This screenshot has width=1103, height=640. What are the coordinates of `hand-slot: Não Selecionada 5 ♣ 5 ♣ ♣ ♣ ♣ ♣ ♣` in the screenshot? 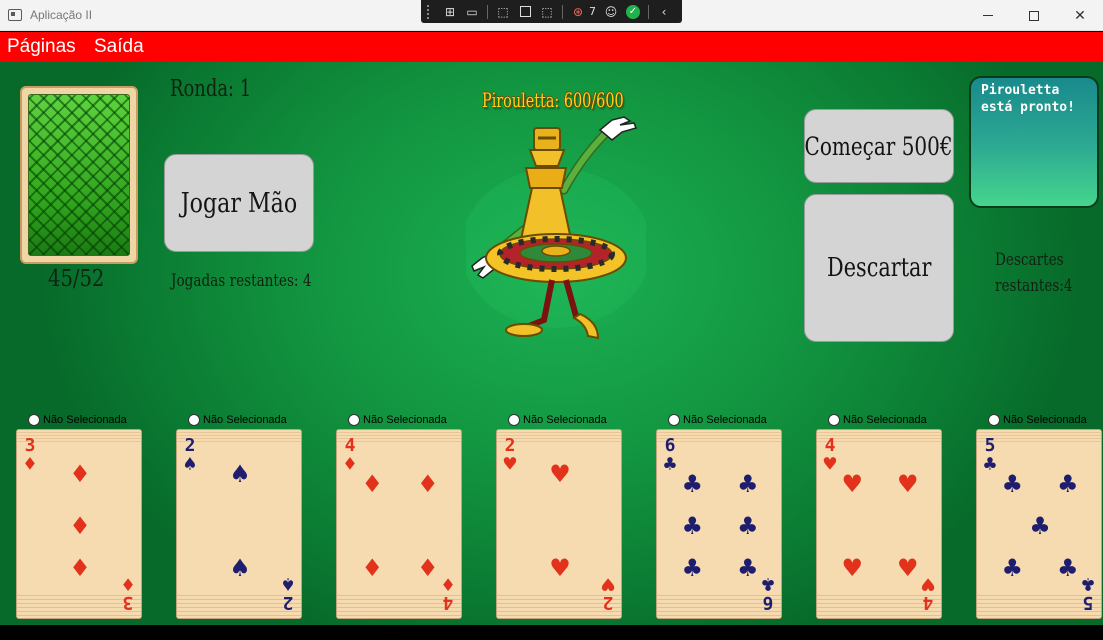 It's located at (1039, 516).